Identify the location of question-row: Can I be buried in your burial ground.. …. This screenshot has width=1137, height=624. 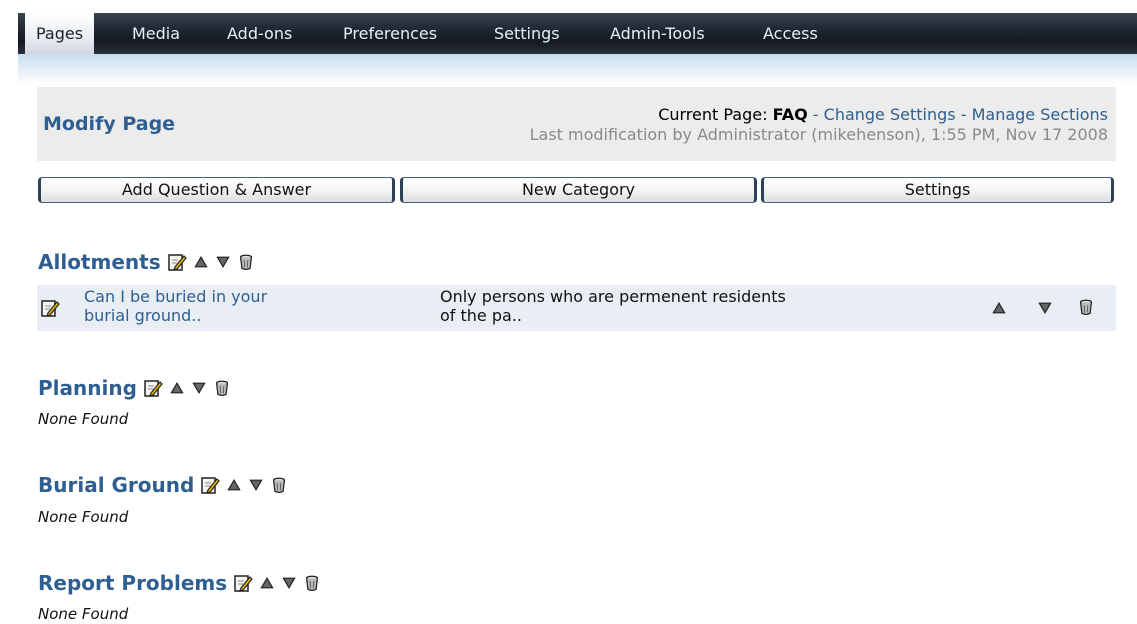
(576, 308).